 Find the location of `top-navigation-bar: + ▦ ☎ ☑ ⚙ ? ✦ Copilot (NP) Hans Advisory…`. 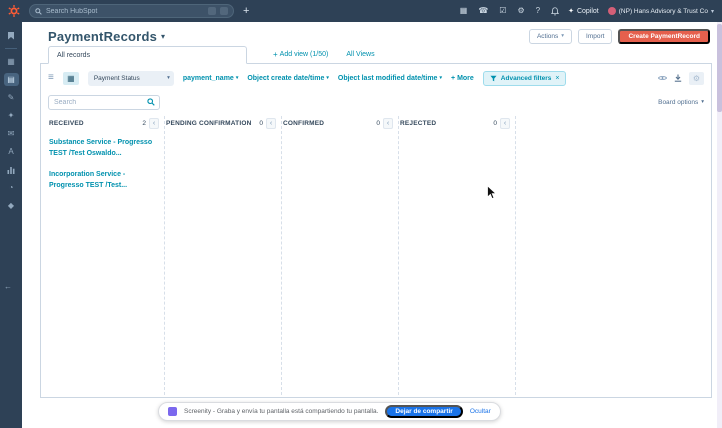

top-navigation-bar: + ▦ ☎ ☑ ⚙ ? ✦ Copilot (NP) Hans Advisory… is located at coordinates (361, 11).